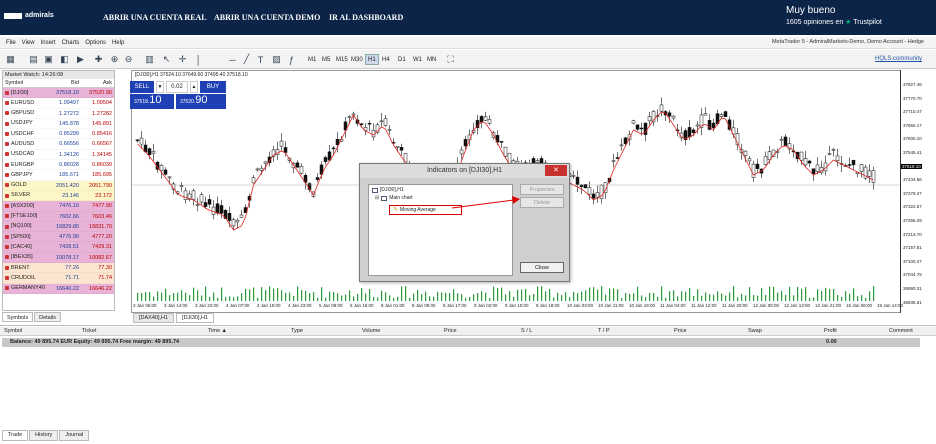 This screenshot has width=936, height=444. Describe the element at coordinates (604, 331) in the screenshot. I see `col-tp: T / P` at that location.